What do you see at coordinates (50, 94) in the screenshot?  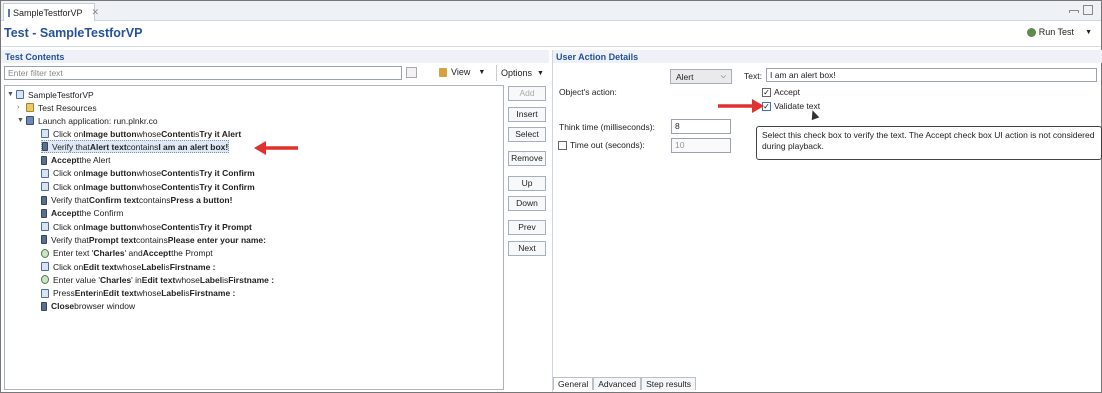 I see `tree-root: ▼ SampleTestforVP` at bounding box center [50, 94].